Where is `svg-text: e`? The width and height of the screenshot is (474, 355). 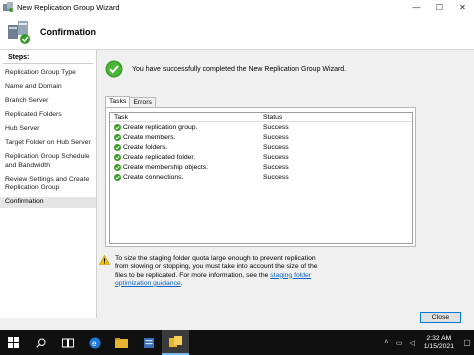 svg-text: e is located at coordinates (94, 343).